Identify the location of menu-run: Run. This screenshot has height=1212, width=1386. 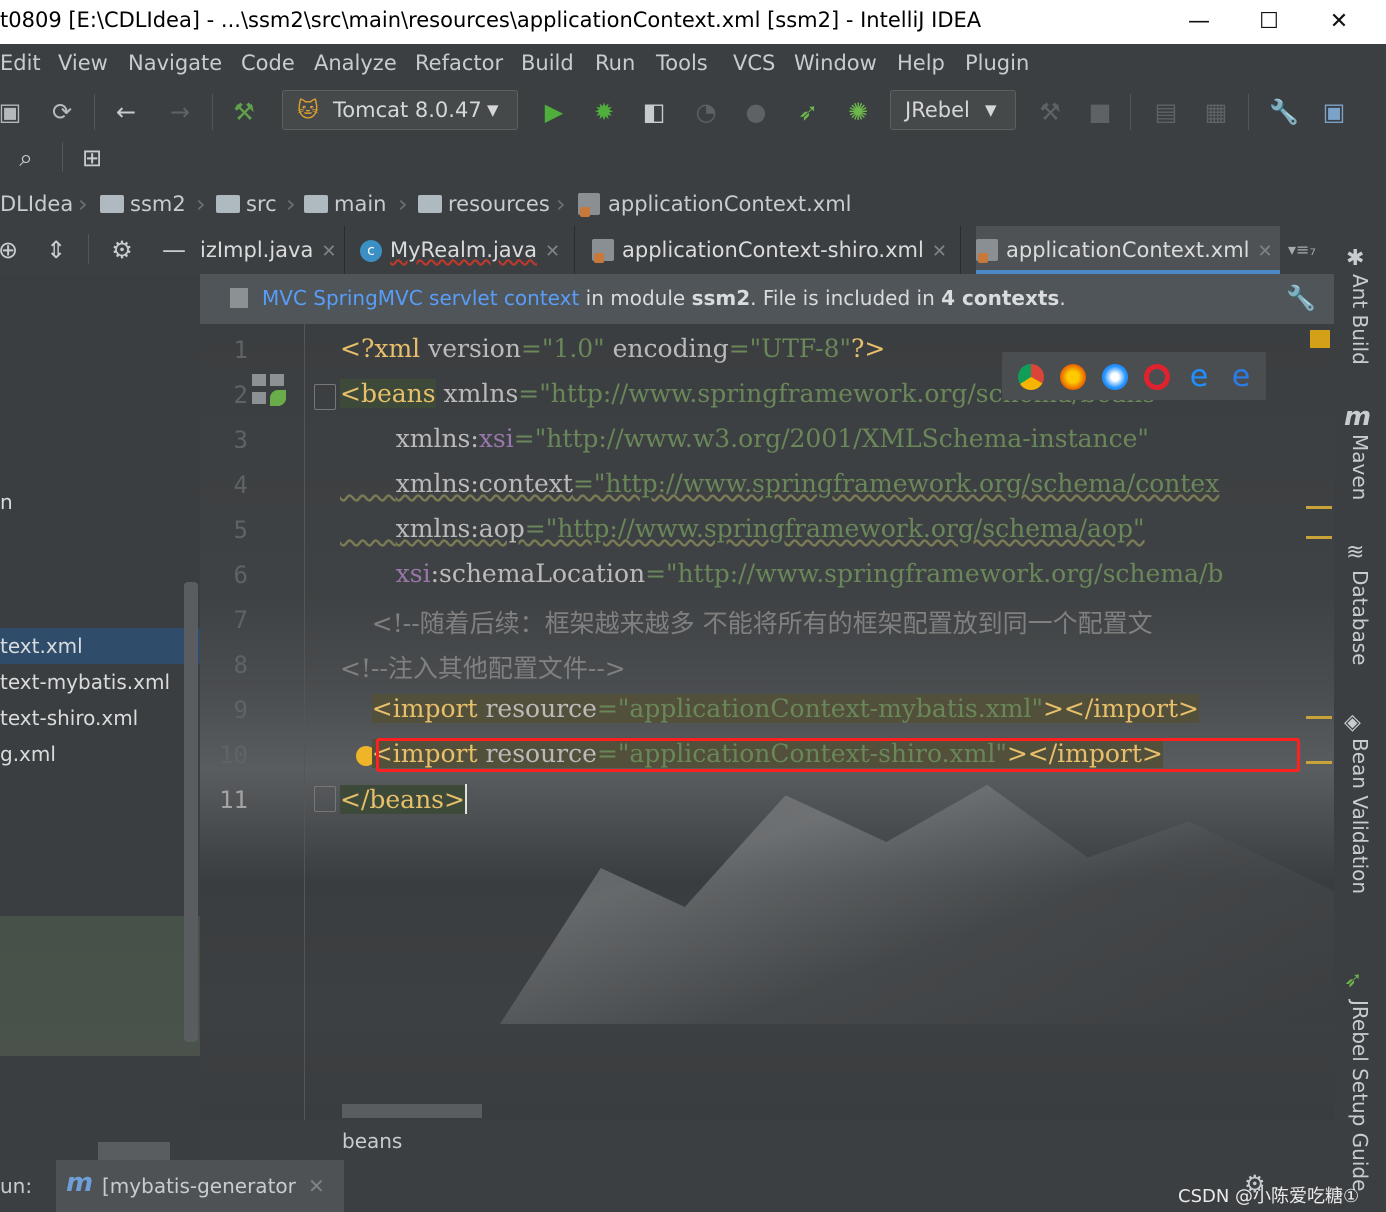
(615, 63).